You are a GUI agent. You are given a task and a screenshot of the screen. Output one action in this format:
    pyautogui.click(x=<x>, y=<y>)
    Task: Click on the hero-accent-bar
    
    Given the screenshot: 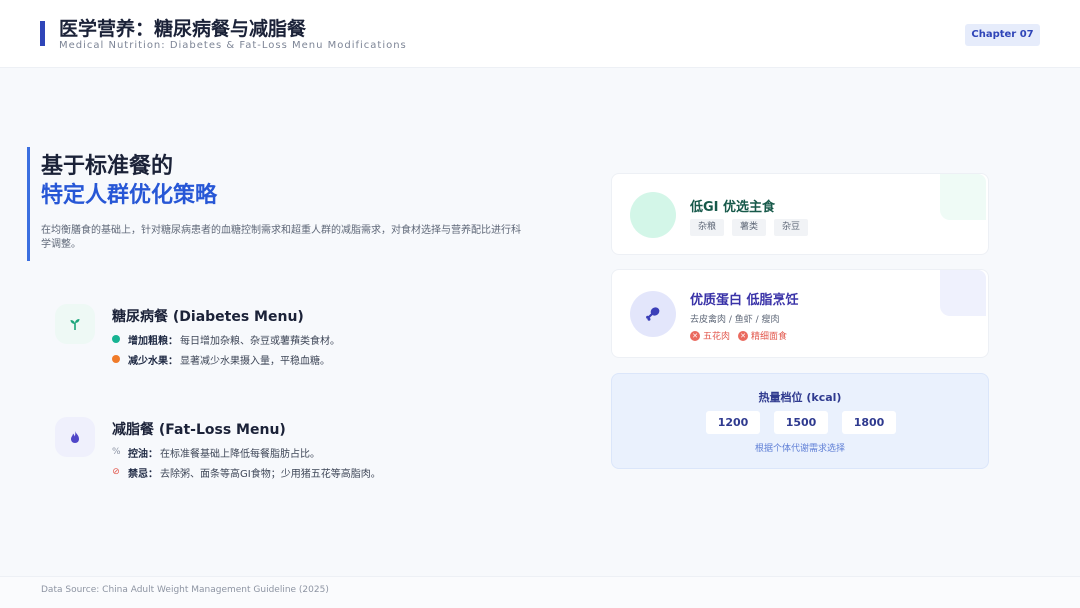 What is the action you would take?
    pyautogui.click(x=28, y=204)
    